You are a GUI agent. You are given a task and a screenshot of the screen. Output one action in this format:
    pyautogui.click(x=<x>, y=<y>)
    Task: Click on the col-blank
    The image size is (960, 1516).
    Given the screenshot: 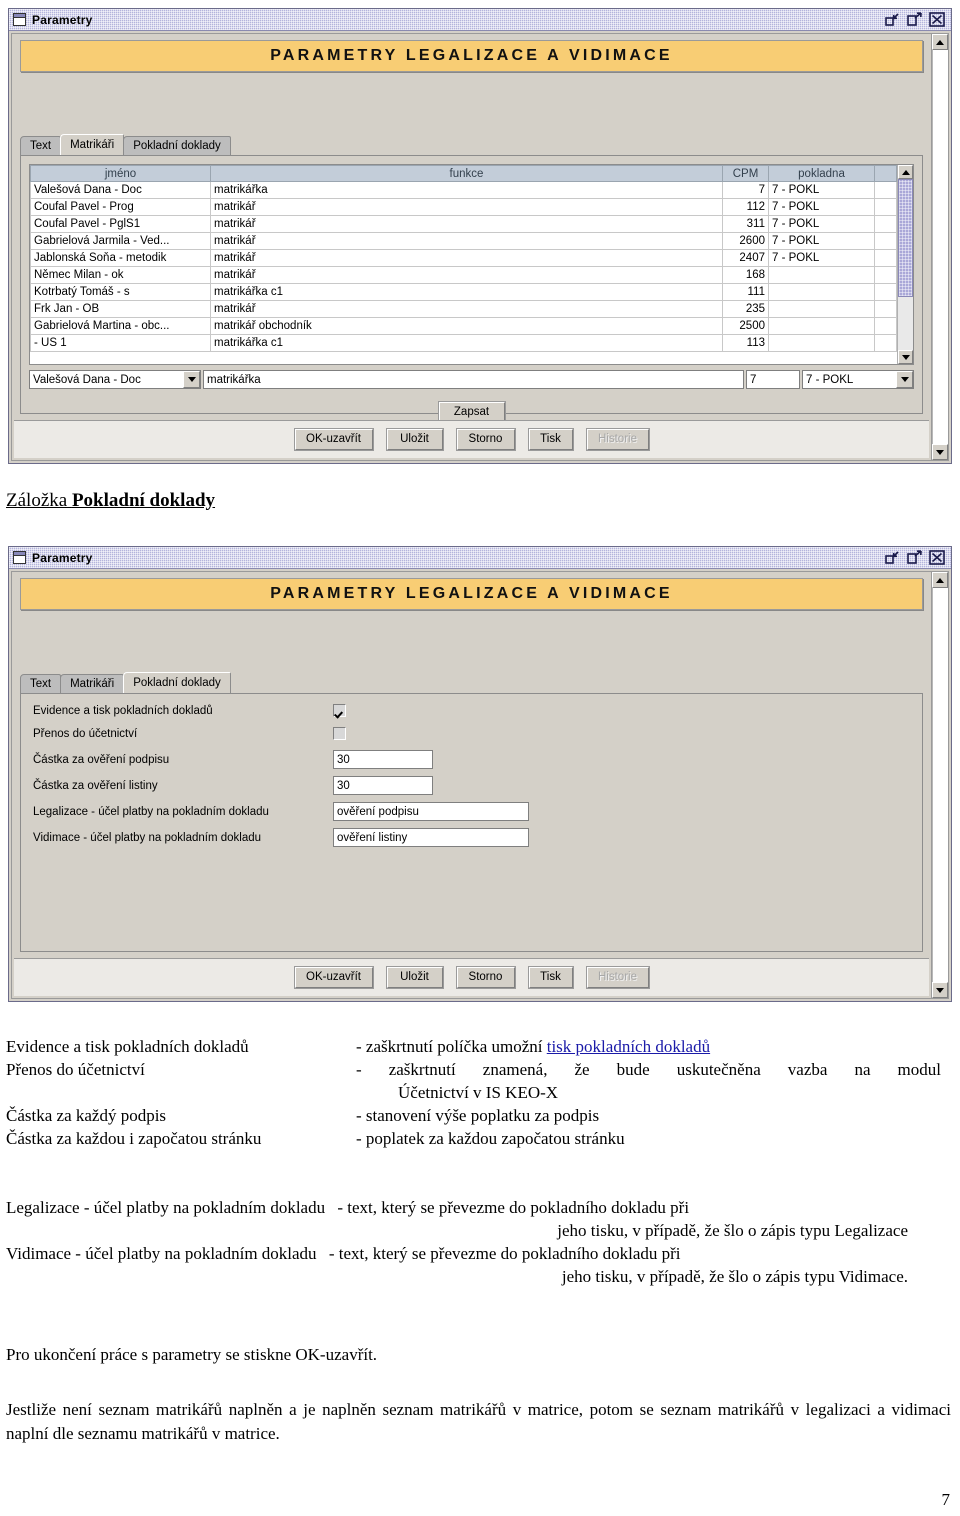 What is the action you would take?
    pyautogui.click(x=885, y=173)
    